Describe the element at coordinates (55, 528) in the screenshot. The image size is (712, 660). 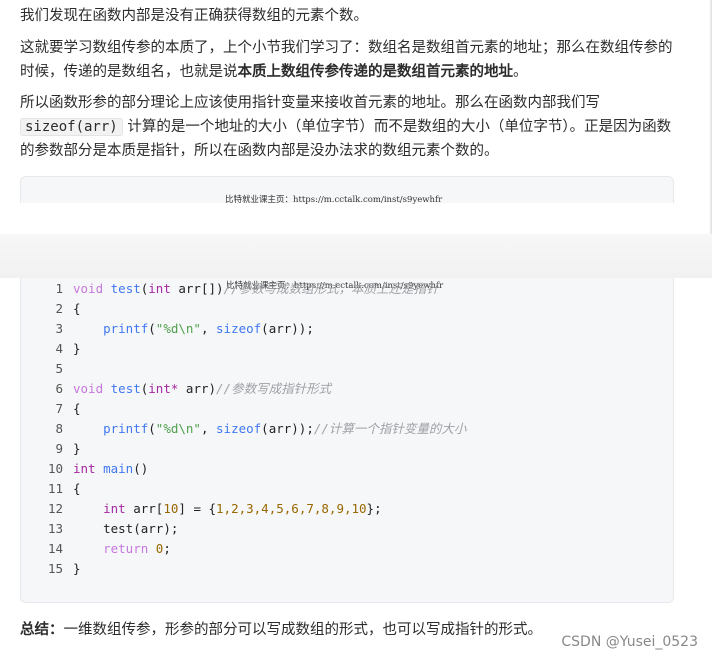
I see `line-number: 13` at that location.